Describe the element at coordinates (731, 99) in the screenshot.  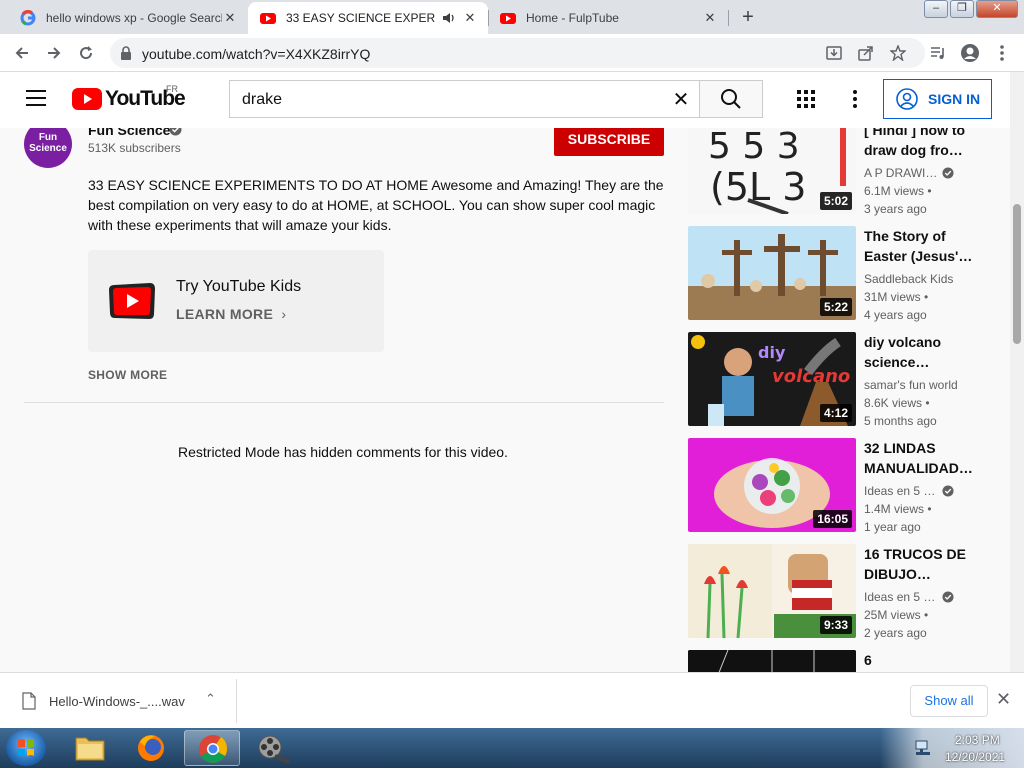
I see `search-button` at that location.